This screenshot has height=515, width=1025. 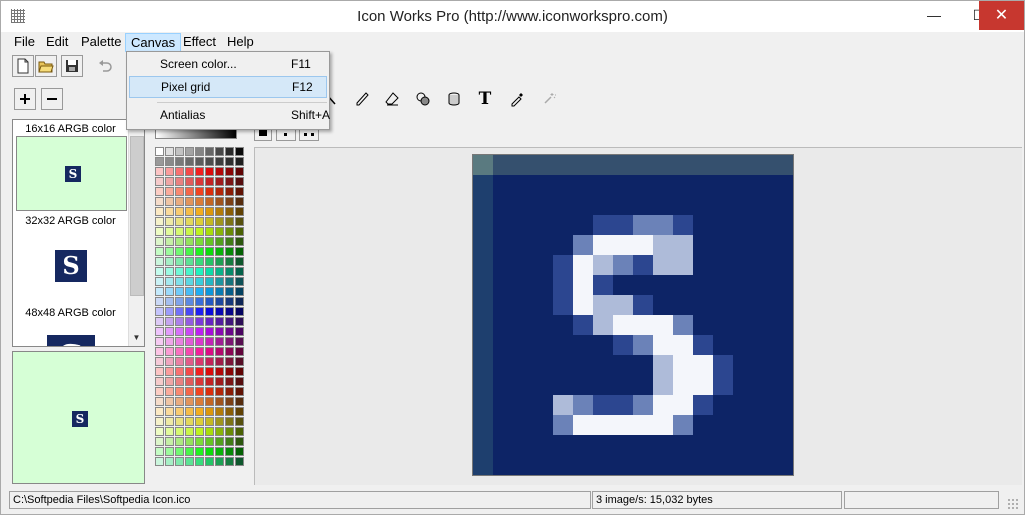 I want to click on minimize-button: —, so click(x=934, y=15).